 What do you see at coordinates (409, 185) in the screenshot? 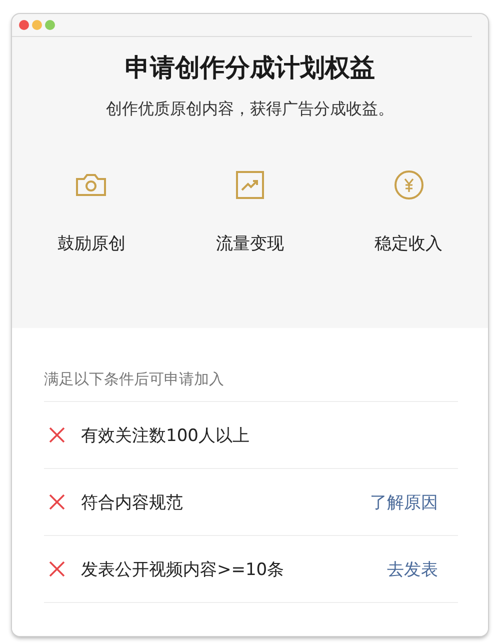
I see `yen-coin-icon` at bounding box center [409, 185].